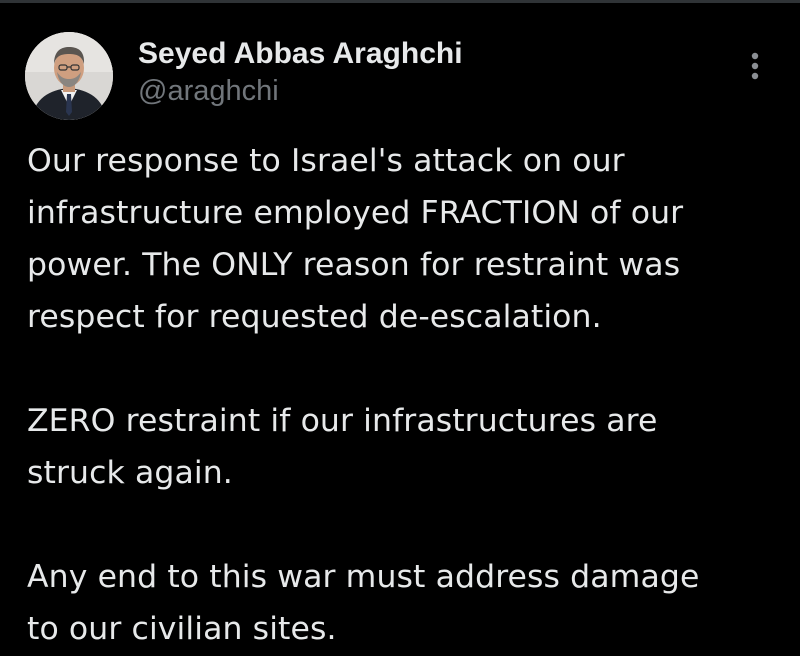 This screenshot has height=656, width=800. What do you see at coordinates (355, 213) in the screenshot?
I see `tweet-line: infrastructure employed FRACTION of our` at bounding box center [355, 213].